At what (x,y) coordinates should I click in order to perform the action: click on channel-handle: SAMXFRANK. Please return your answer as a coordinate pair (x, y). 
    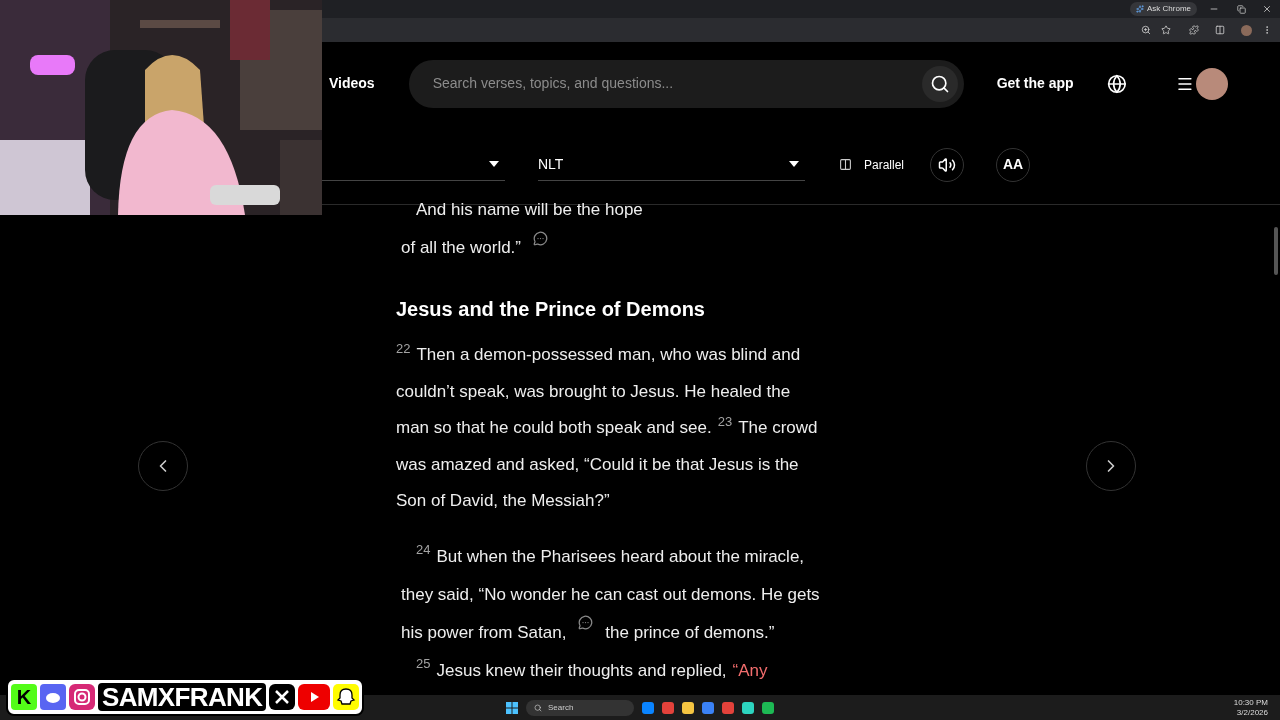
    Looking at the image, I should click on (182, 697).